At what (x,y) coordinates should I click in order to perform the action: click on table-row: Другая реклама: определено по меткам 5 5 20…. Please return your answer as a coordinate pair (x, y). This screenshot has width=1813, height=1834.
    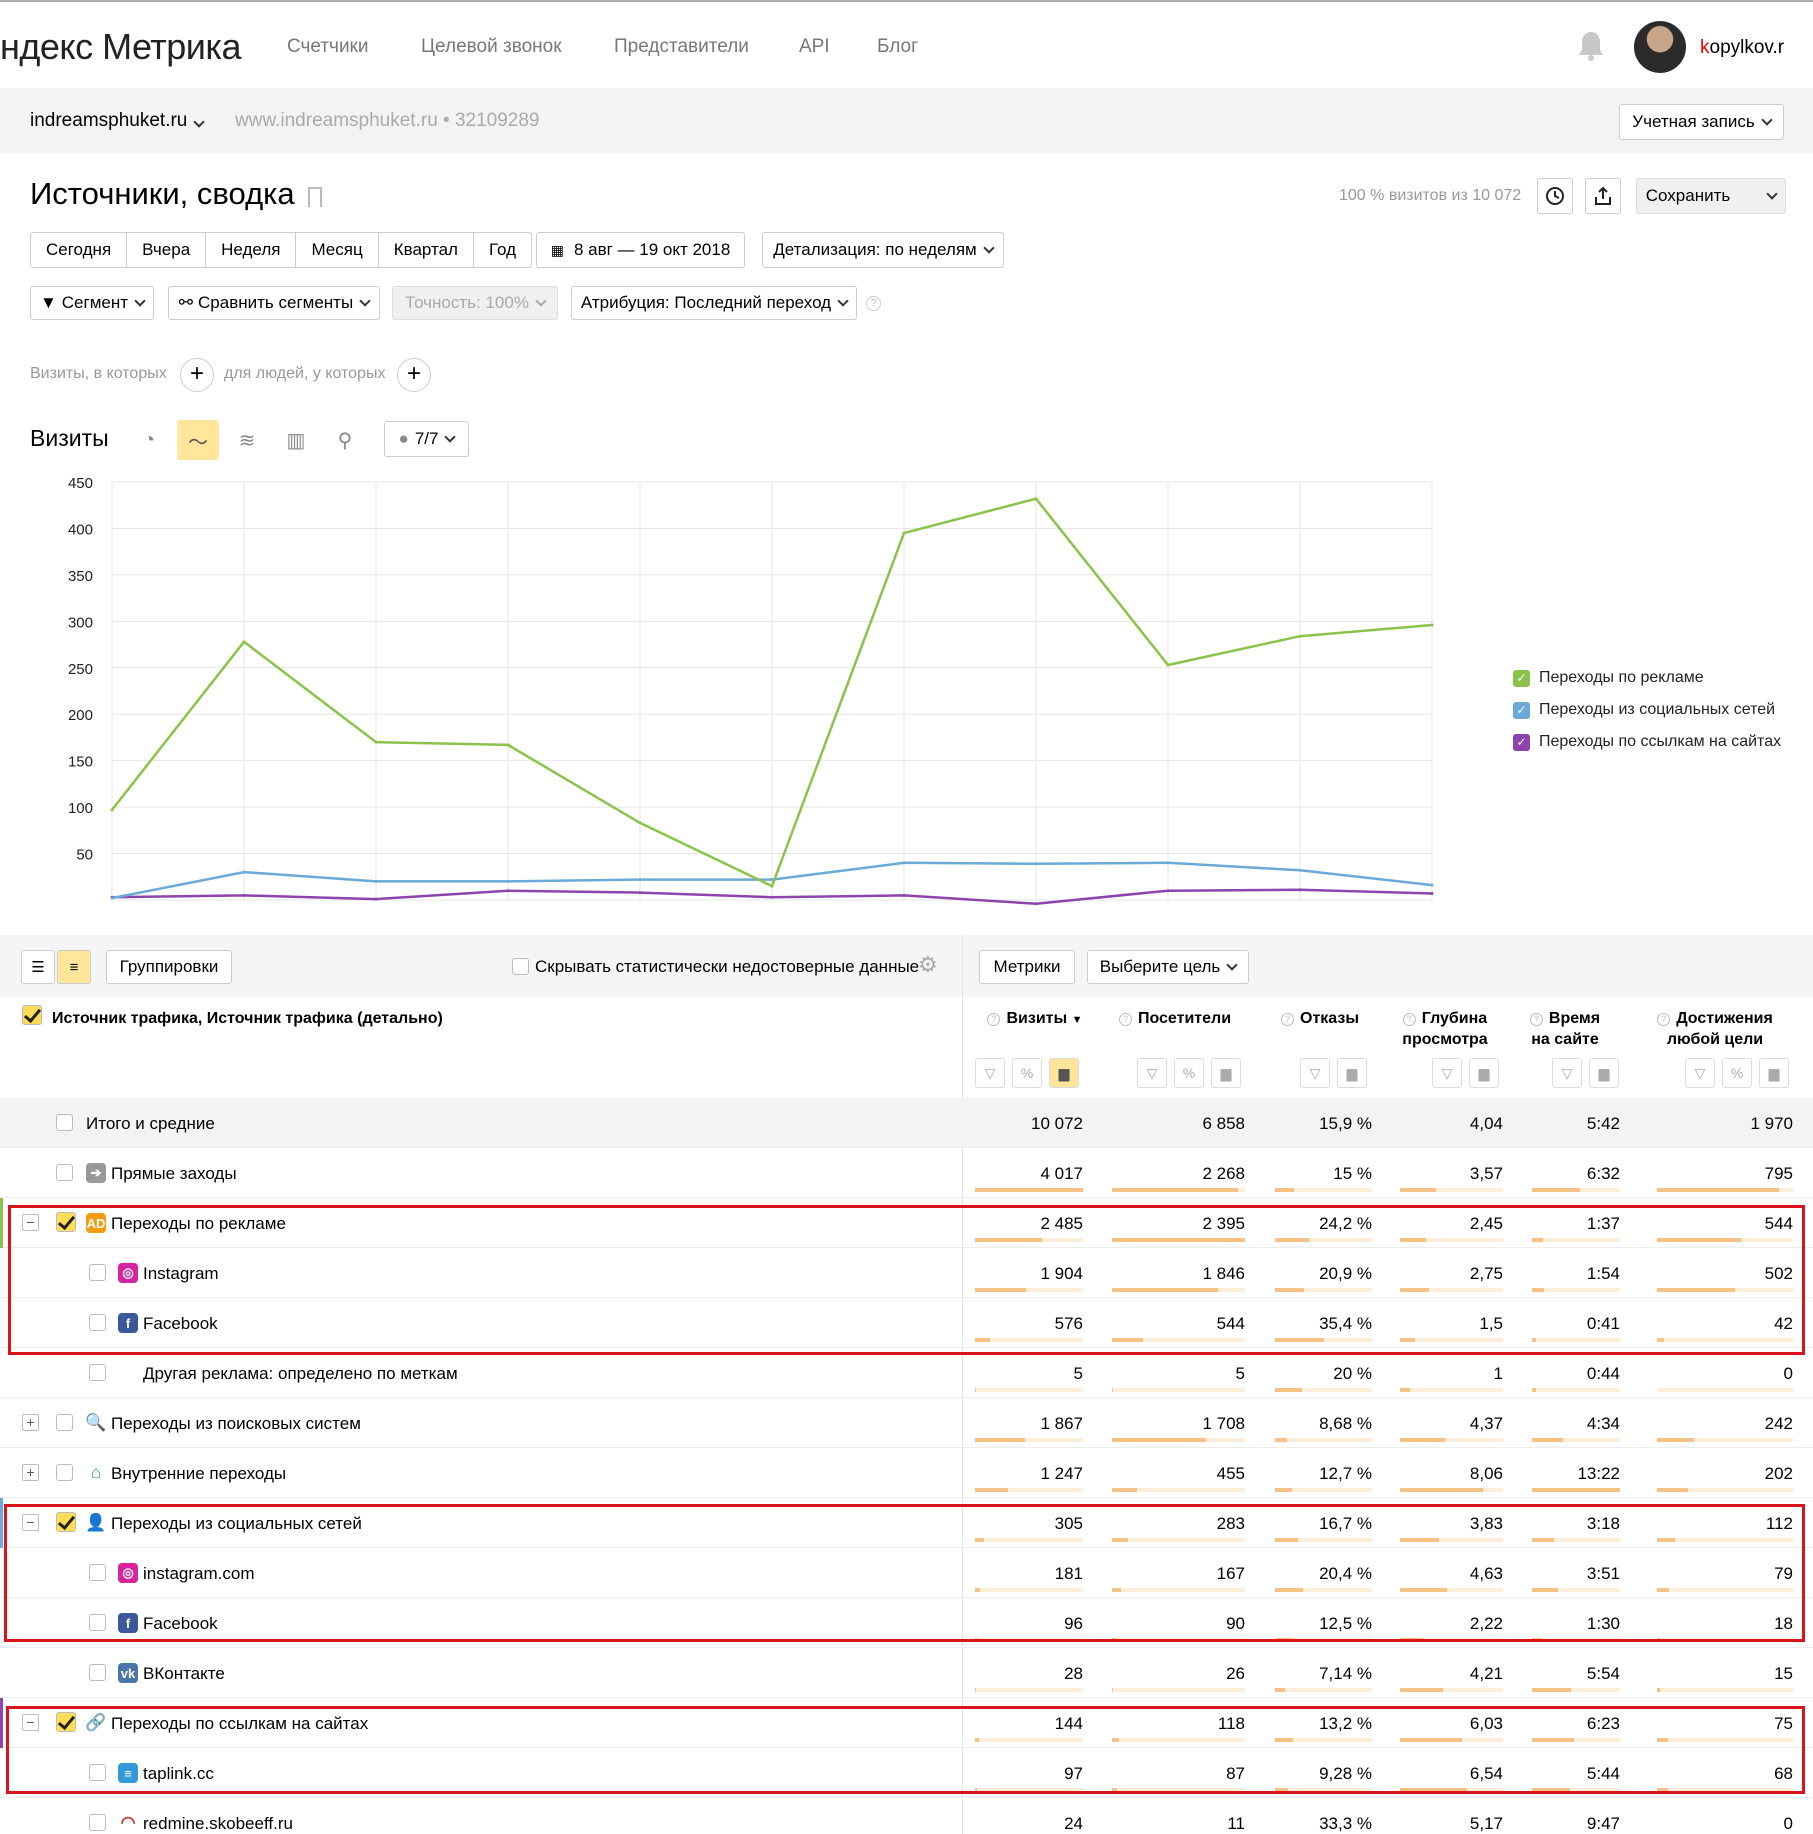
    Looking at the image, I should click on (906, 1373).